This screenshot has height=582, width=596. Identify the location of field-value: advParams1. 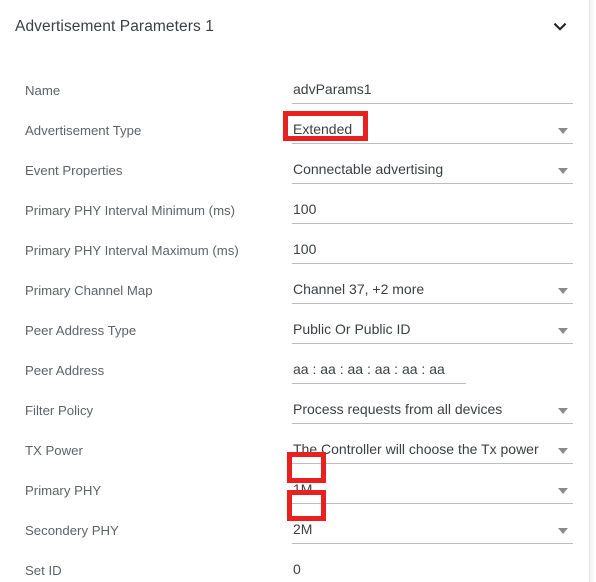
(332, 89).